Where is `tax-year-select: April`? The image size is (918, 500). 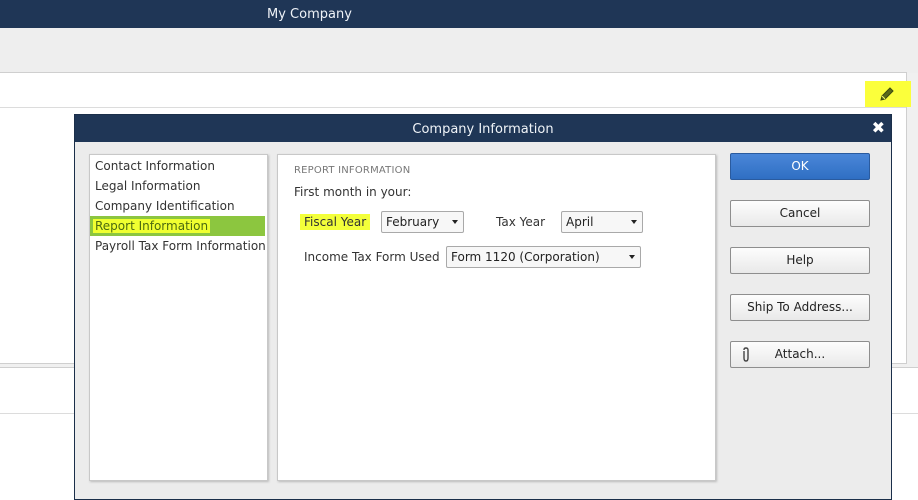 tax-year-select: April is located at coordinates (602, 222).